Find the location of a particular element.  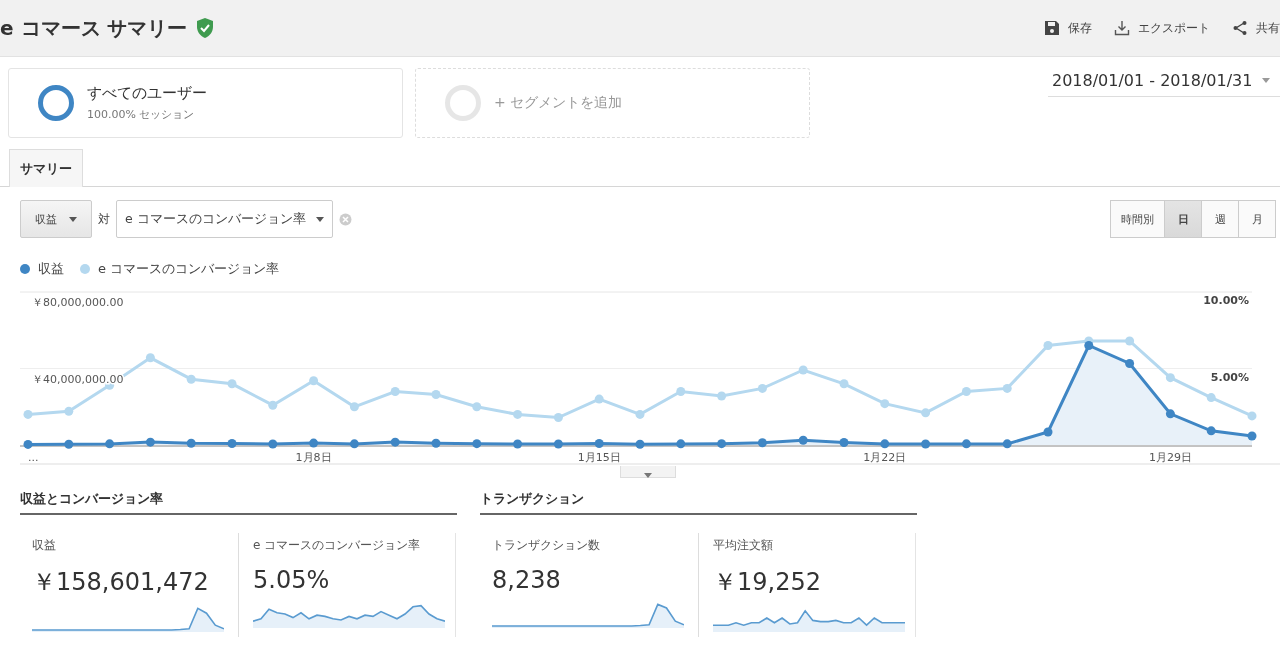

segment-detail: 100.00% セッション is located at coordinates (141, 114).